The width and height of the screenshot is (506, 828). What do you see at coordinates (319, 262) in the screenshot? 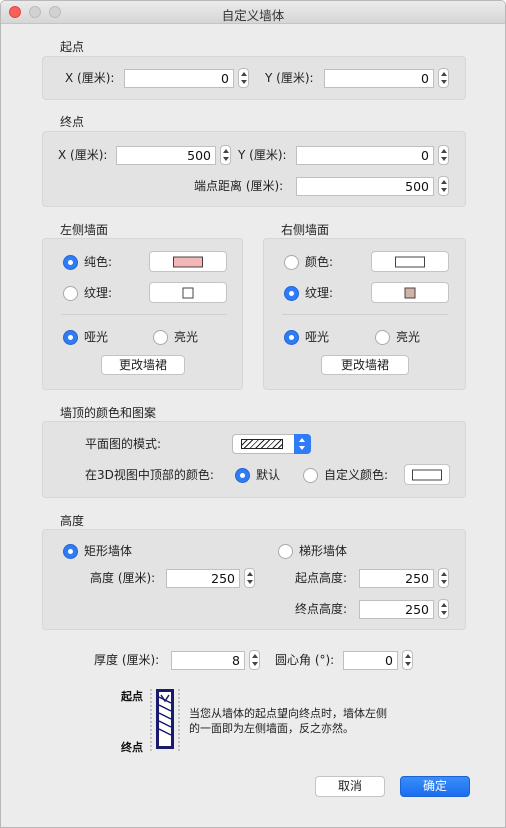
I see `right-color-label: 颜色:` at bounding box center [319, 262].